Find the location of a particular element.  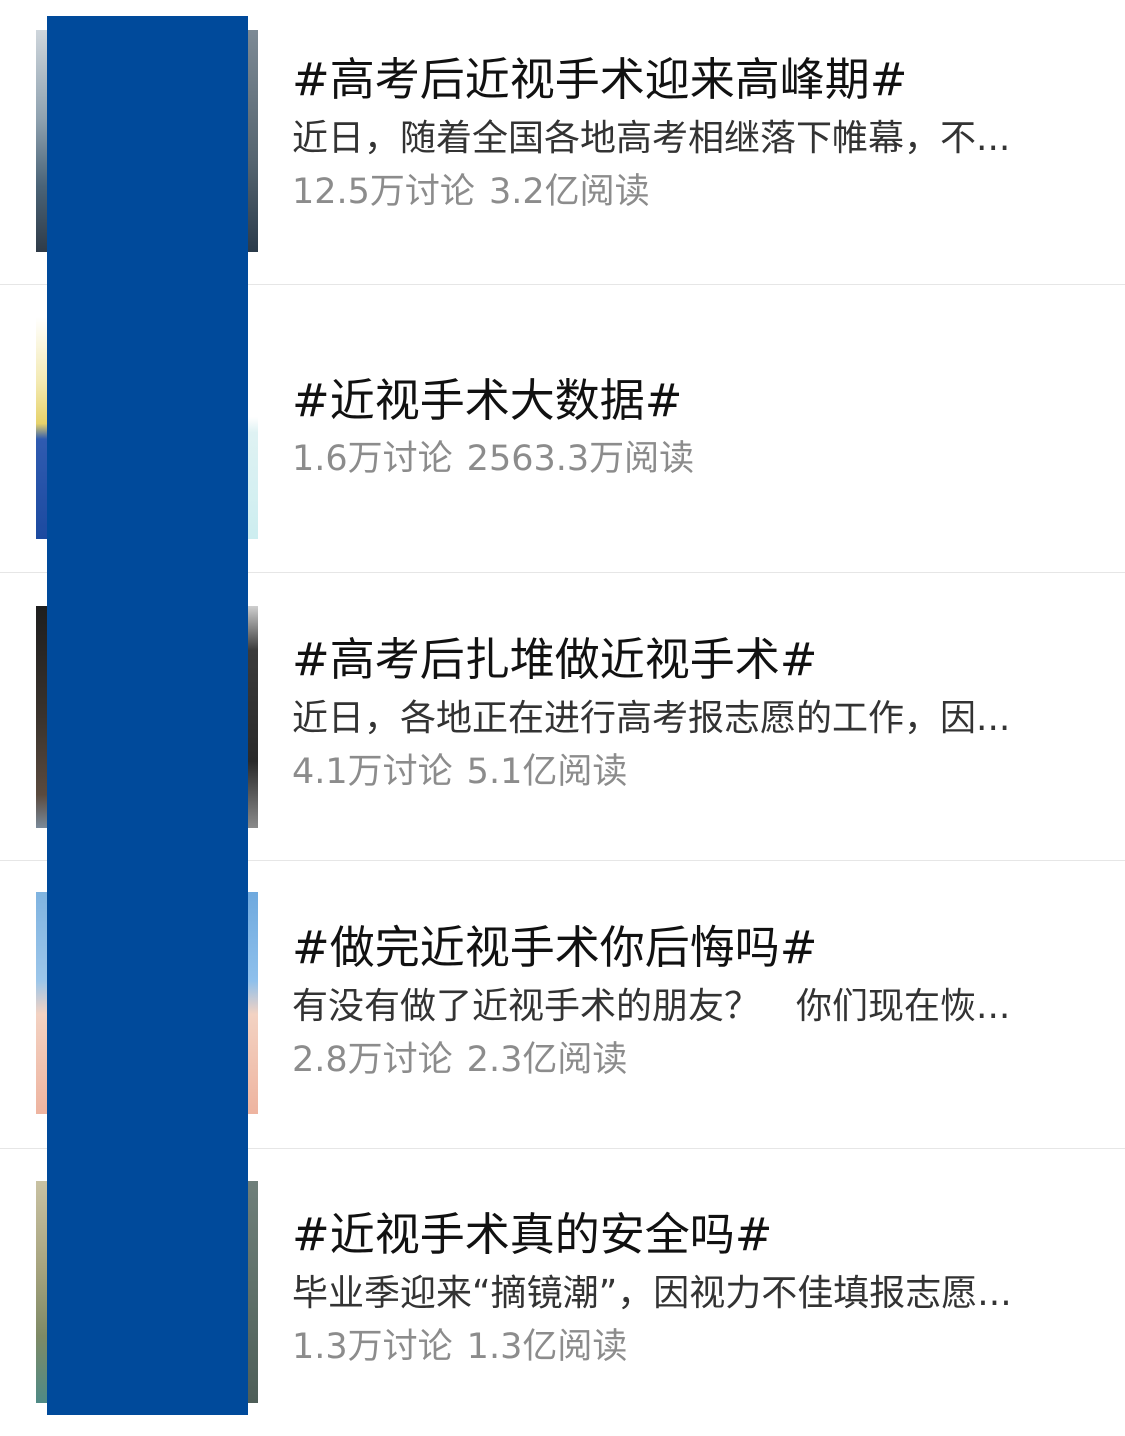

read-count: 5.1亿阅读 is located at coordinates (547, 772).